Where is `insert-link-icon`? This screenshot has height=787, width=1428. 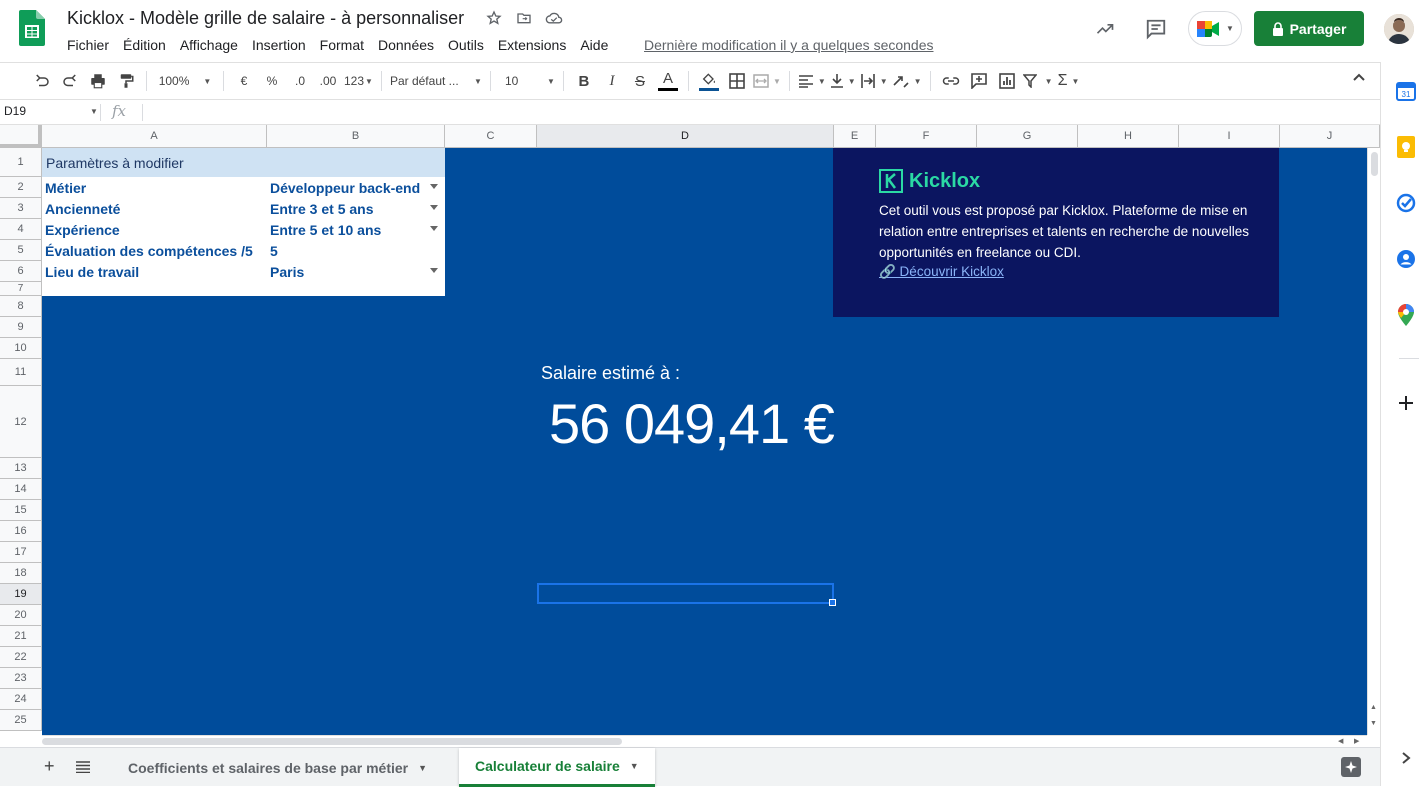
insert-link-icon is located at coordinates (951, 81).